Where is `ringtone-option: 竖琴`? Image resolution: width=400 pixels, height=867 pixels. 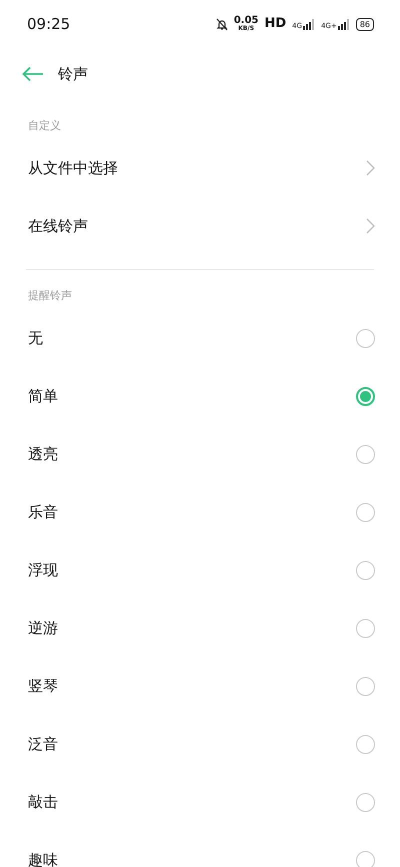
ringtone-option: 竖琴 is located at coordinates (200, 686).